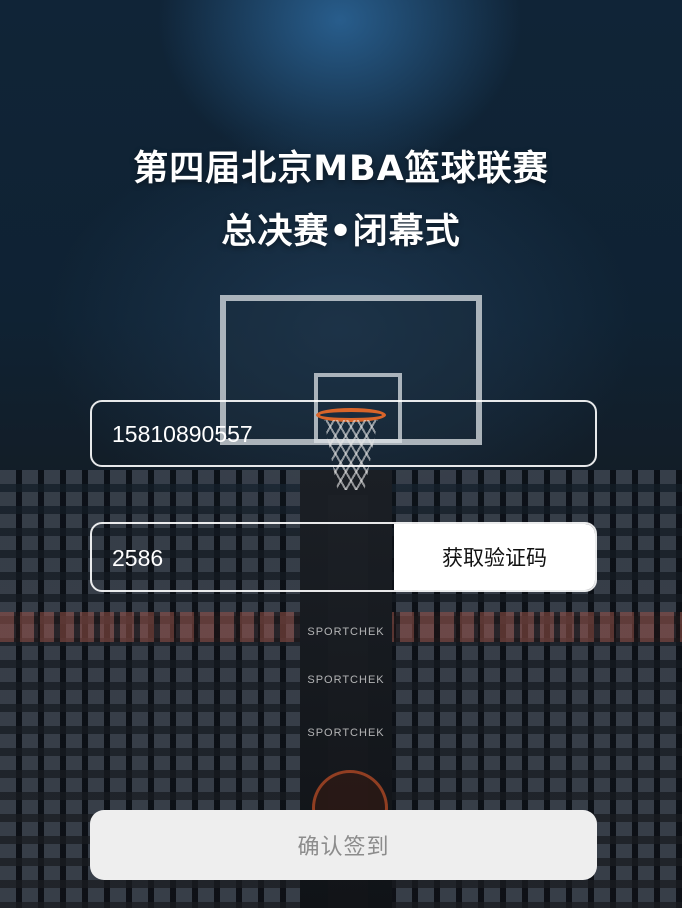 The width and height of the screenshot is (682, 908). I want to click on phone-field, so click(343, 433).